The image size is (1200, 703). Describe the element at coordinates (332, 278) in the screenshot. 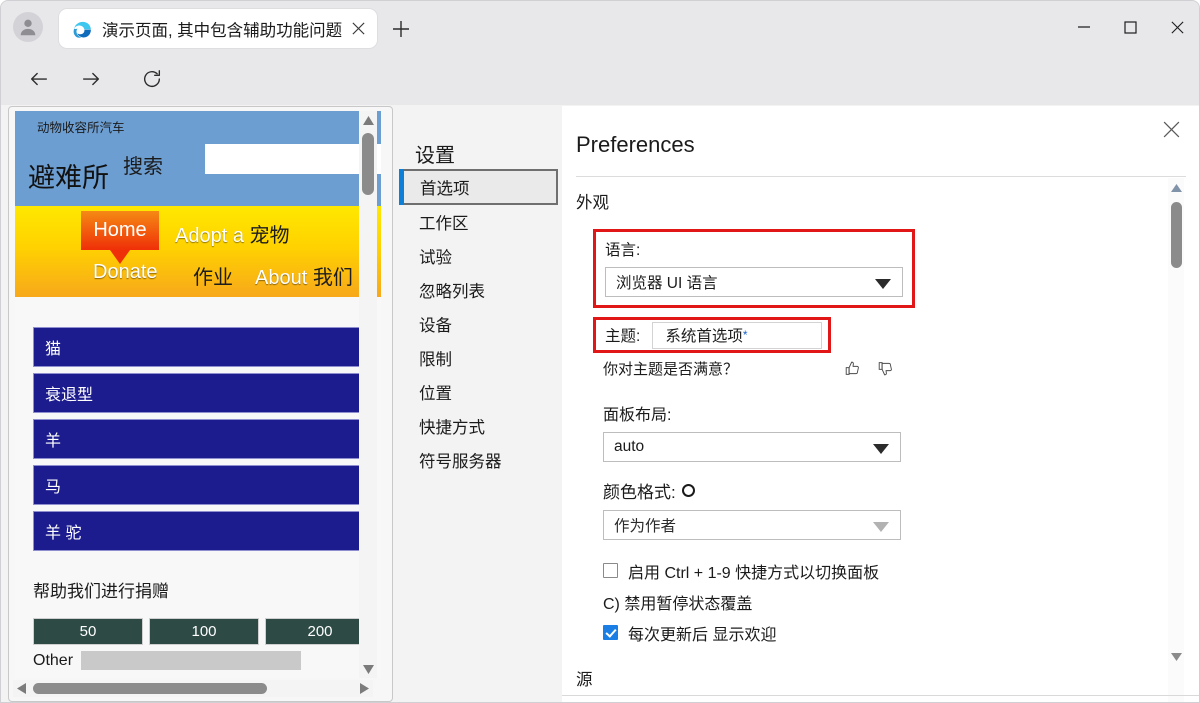

I see `nav-about-cjk: 我们` at that location.